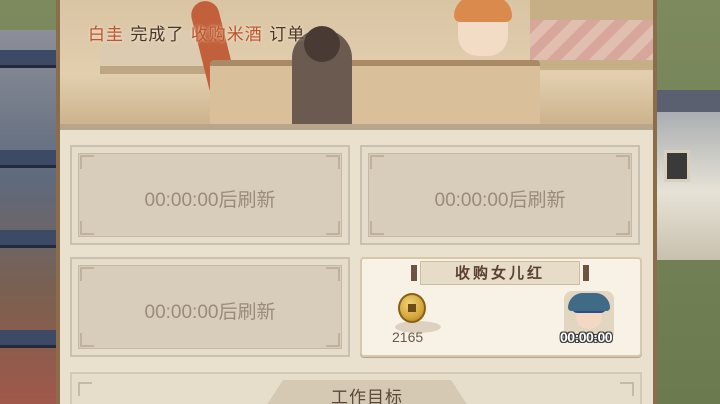 The image size is (720, 404). I want to click on order-title: 收购女儿红, so click(500, 273).